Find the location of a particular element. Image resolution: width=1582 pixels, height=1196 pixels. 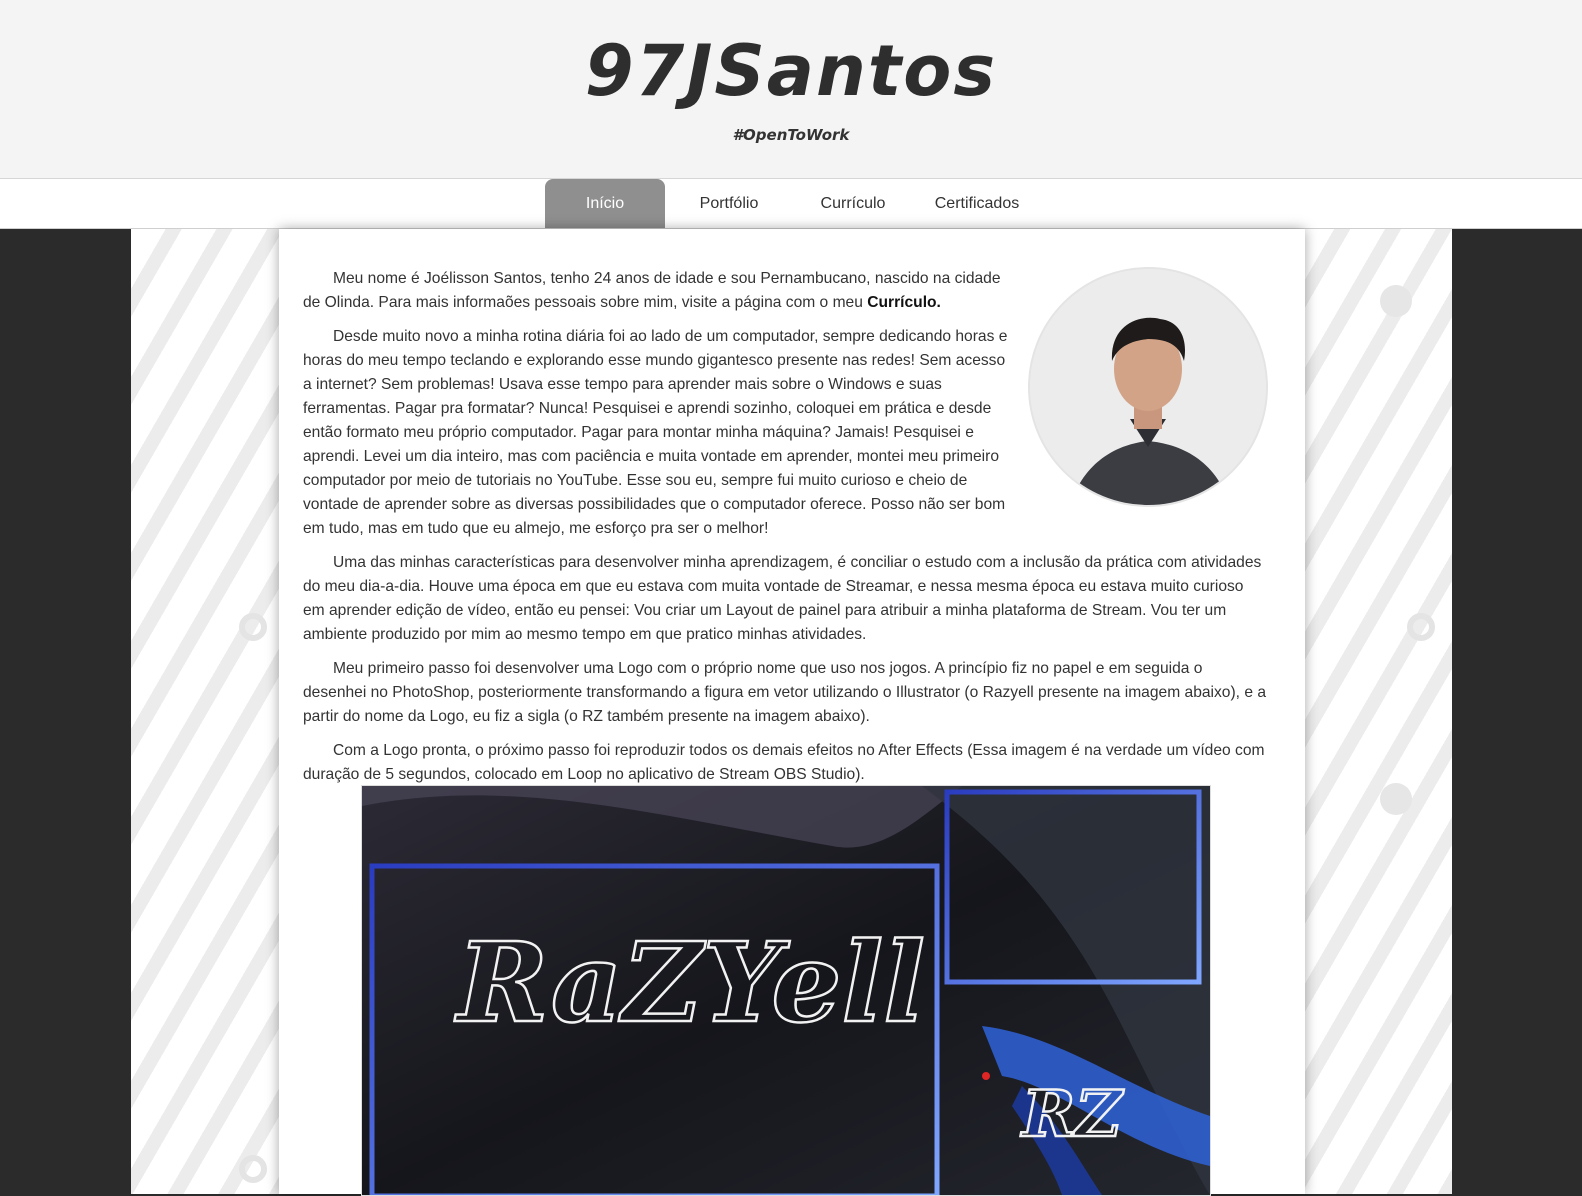

image-monogram-text: RZ is located at coordinates (1072, 1114).